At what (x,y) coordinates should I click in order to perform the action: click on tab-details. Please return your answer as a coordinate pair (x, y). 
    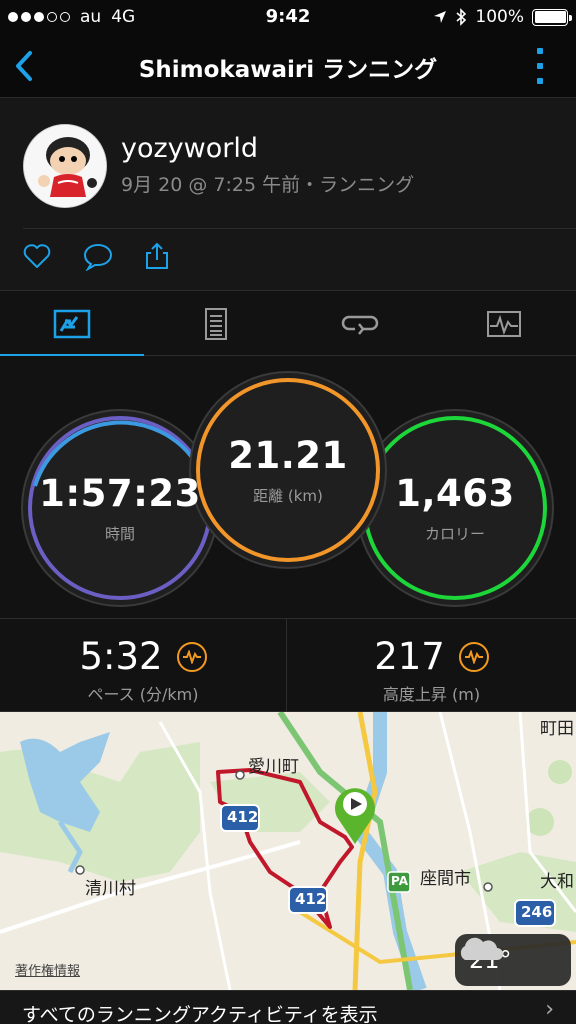
    Looking at the image, I should click on (216, 324).